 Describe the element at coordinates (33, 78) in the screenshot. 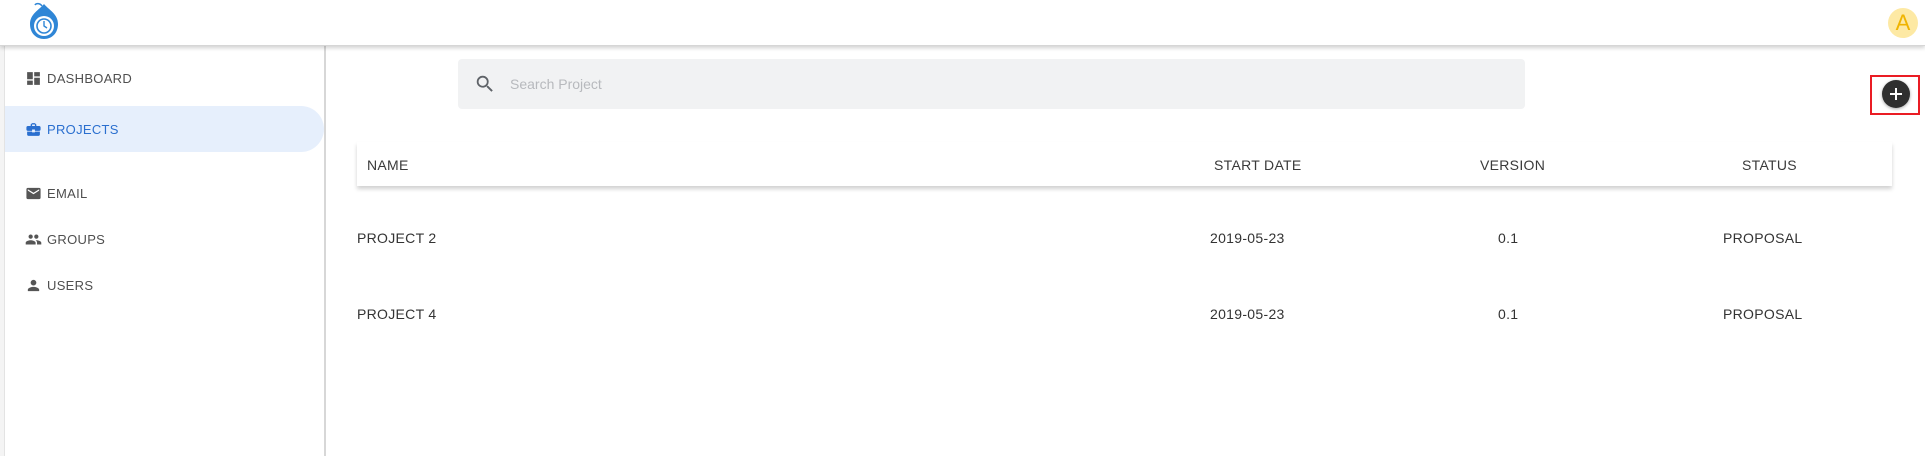

I see `dashboard-icon` at that location.